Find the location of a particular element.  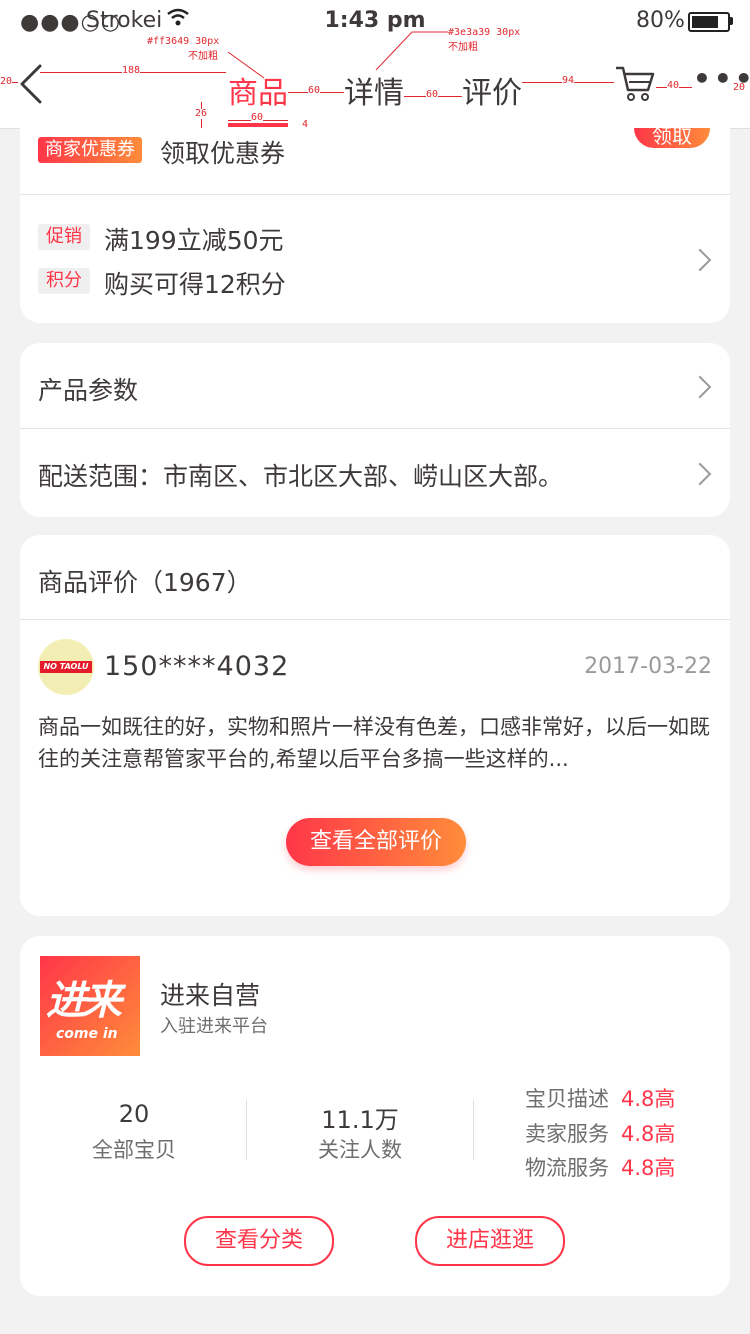

shop-logo: 进来 come in is located at coordinates (90, 1006).